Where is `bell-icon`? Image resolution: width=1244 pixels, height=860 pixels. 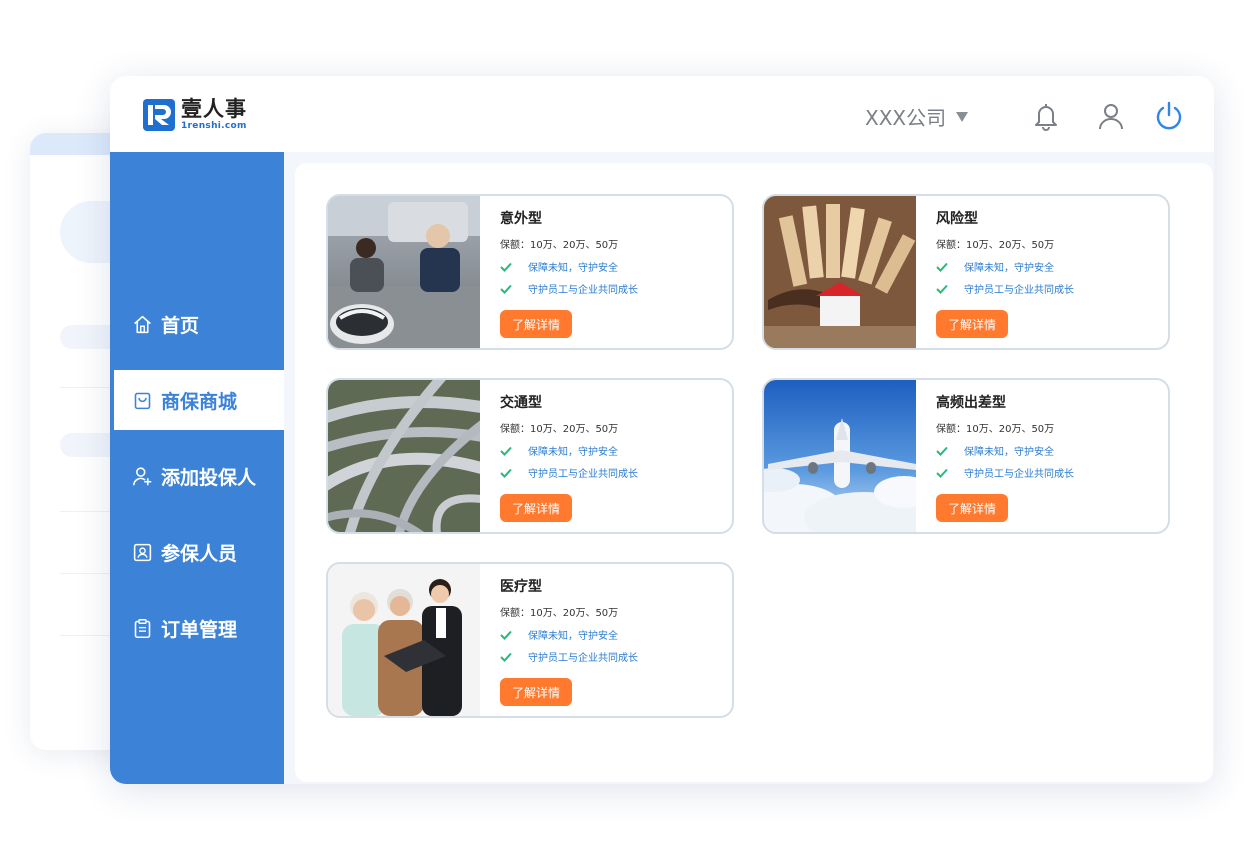
bell-icon is located at coordinates (1046, 116).